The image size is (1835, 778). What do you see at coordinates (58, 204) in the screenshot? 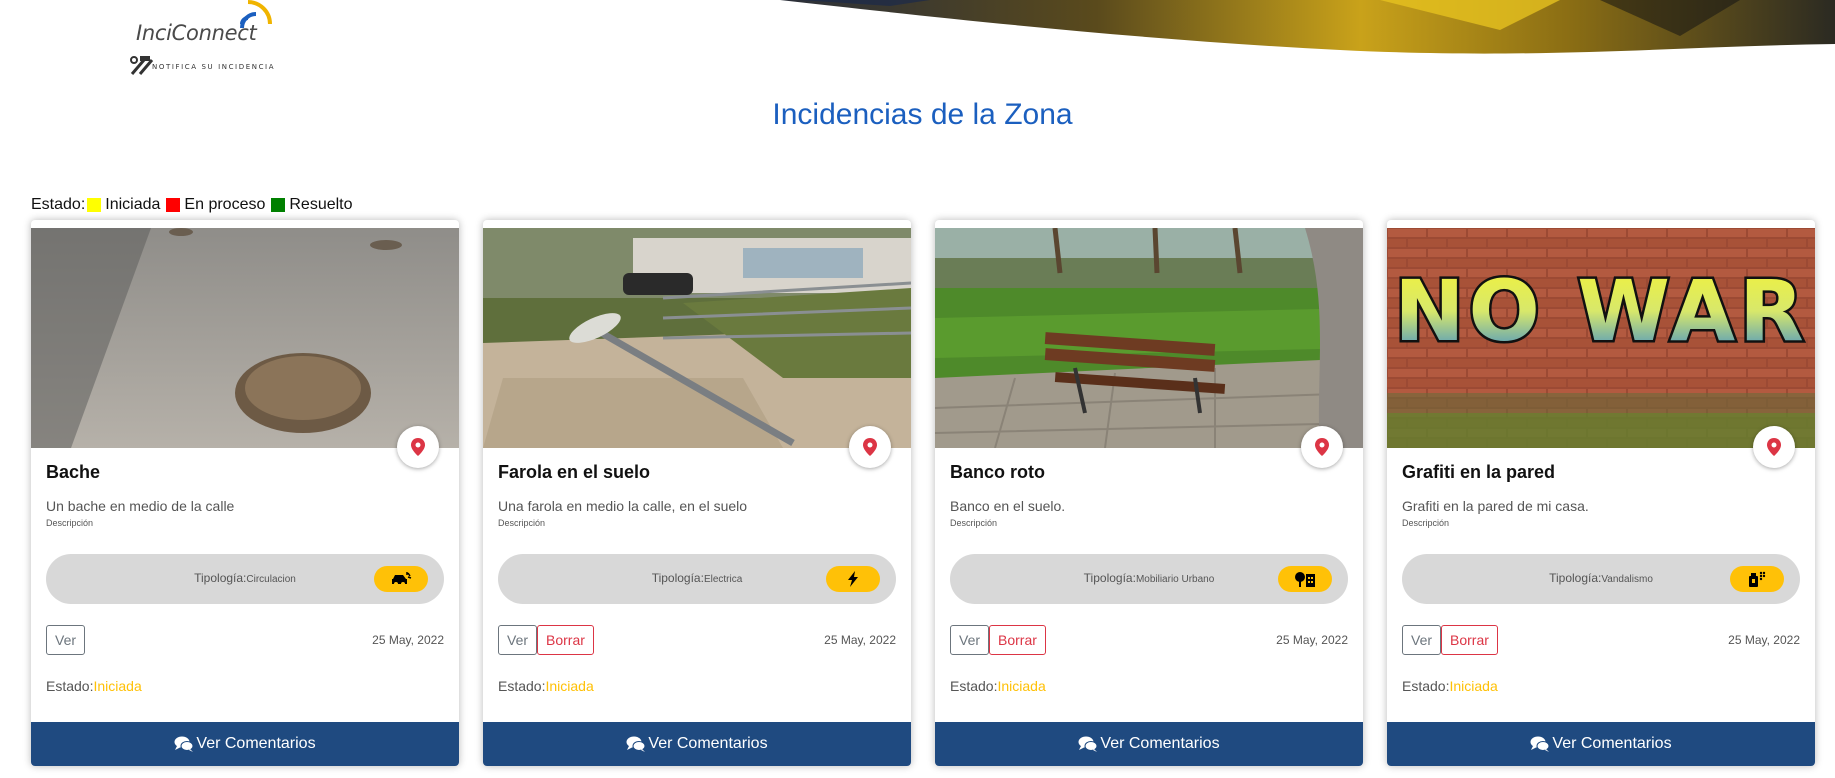
I see `legend-label: Estado:` at bounding box center [58, 204].